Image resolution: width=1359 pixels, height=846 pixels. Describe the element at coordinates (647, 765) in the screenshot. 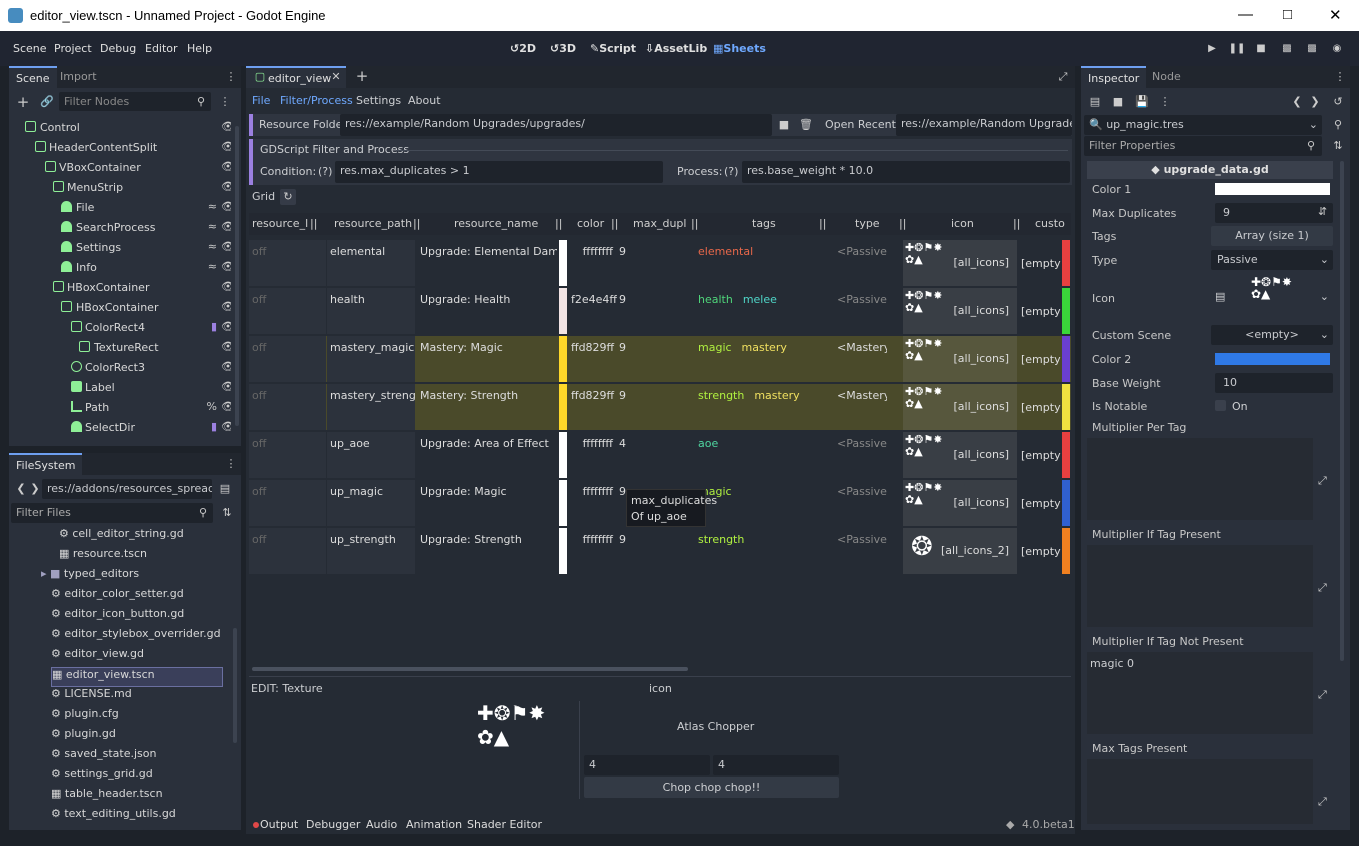

I see `atlas-width-input: 4` at that location.